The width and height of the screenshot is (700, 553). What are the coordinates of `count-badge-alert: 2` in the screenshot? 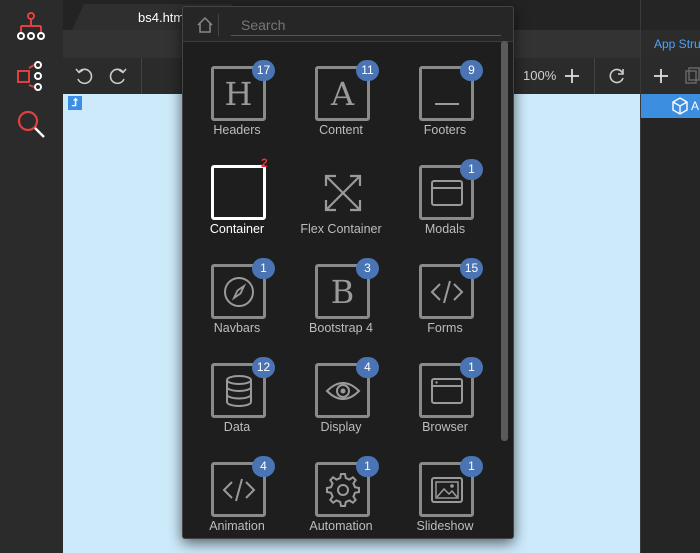 It's located at (264, 163).